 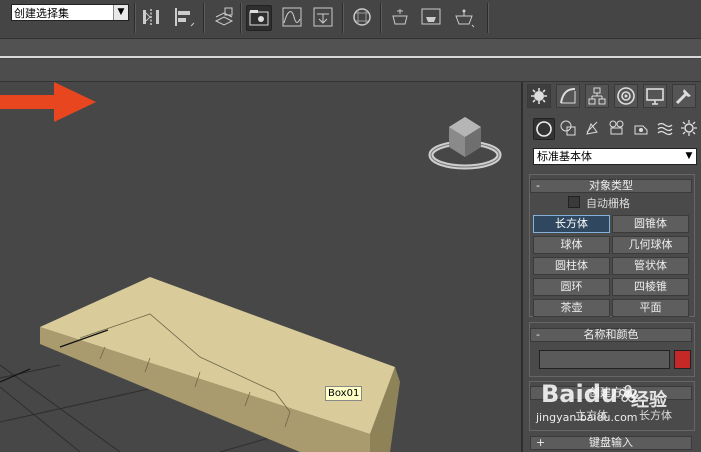 What do you see at coordinates (613, 96) in the screenshot?
I see `command-panel-tabs` at bounding box center [613, 96].